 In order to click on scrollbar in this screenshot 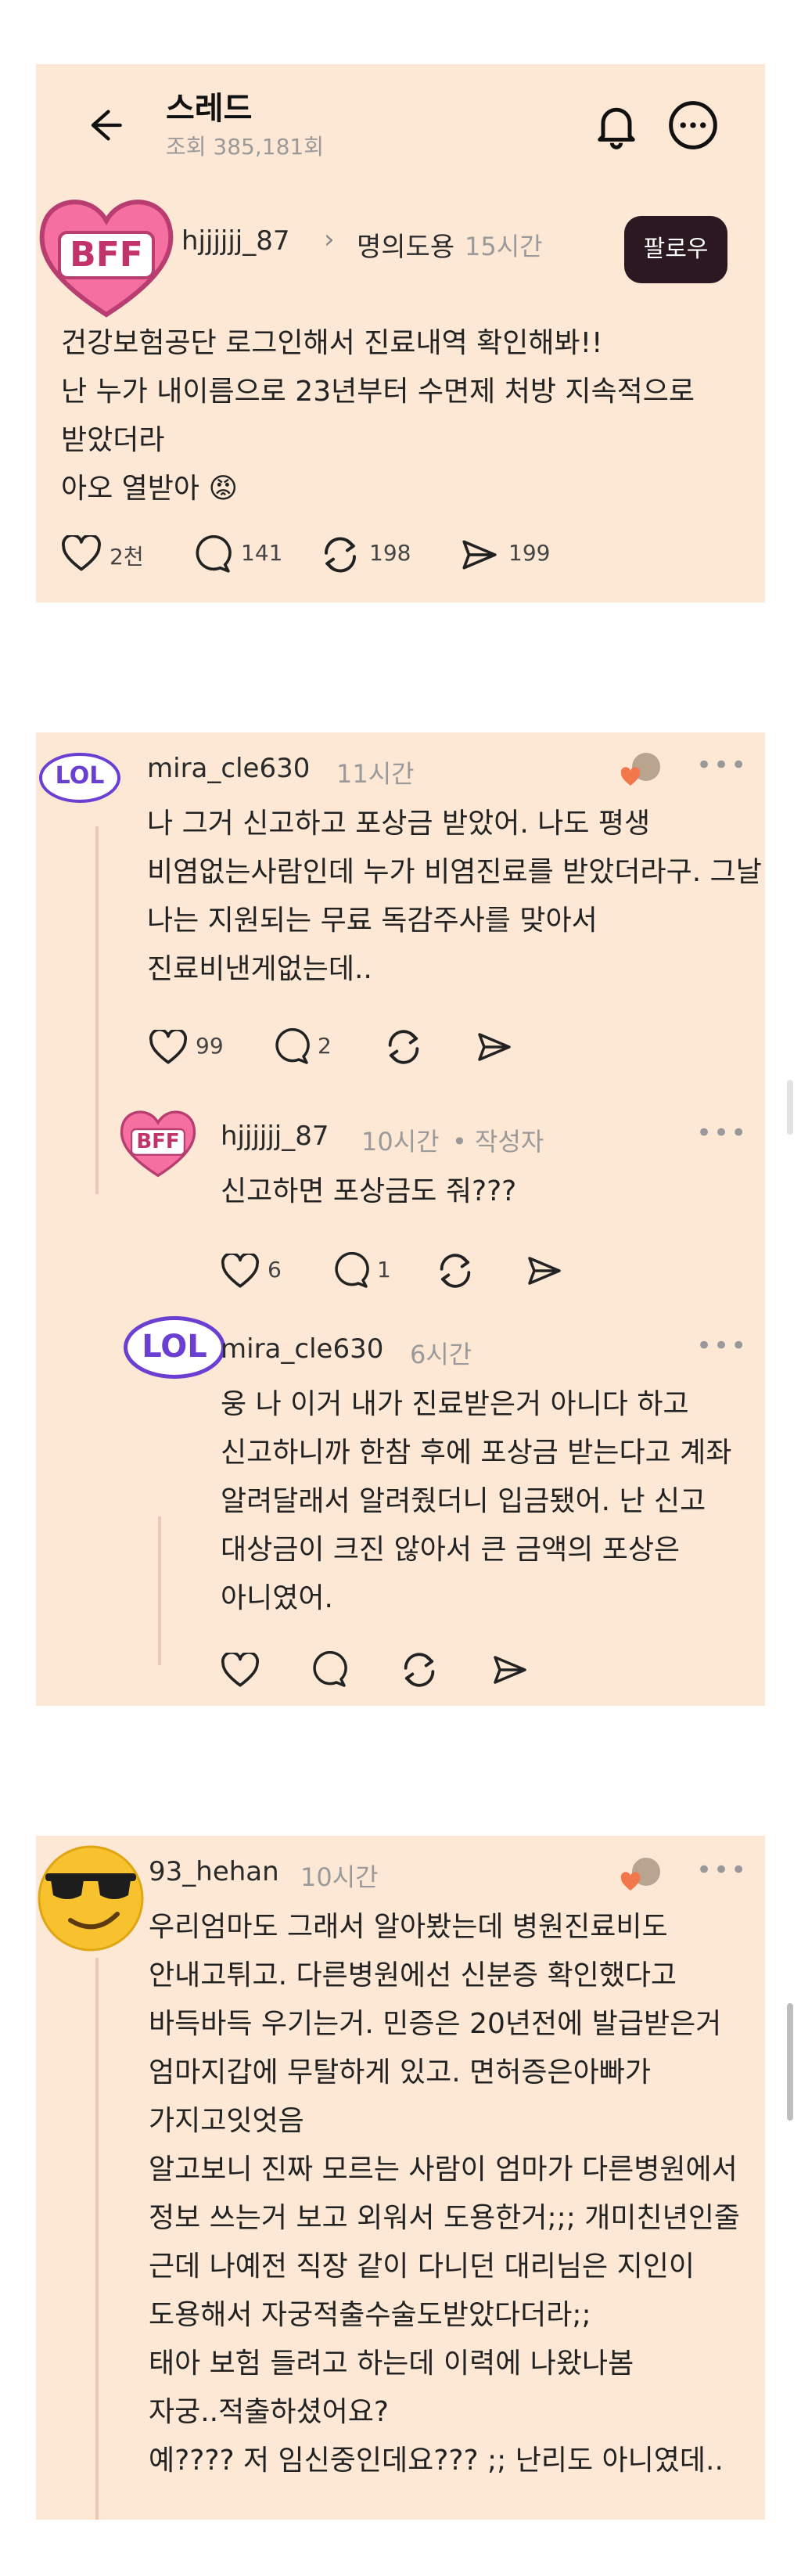, I will do `click(790, 2062)`.